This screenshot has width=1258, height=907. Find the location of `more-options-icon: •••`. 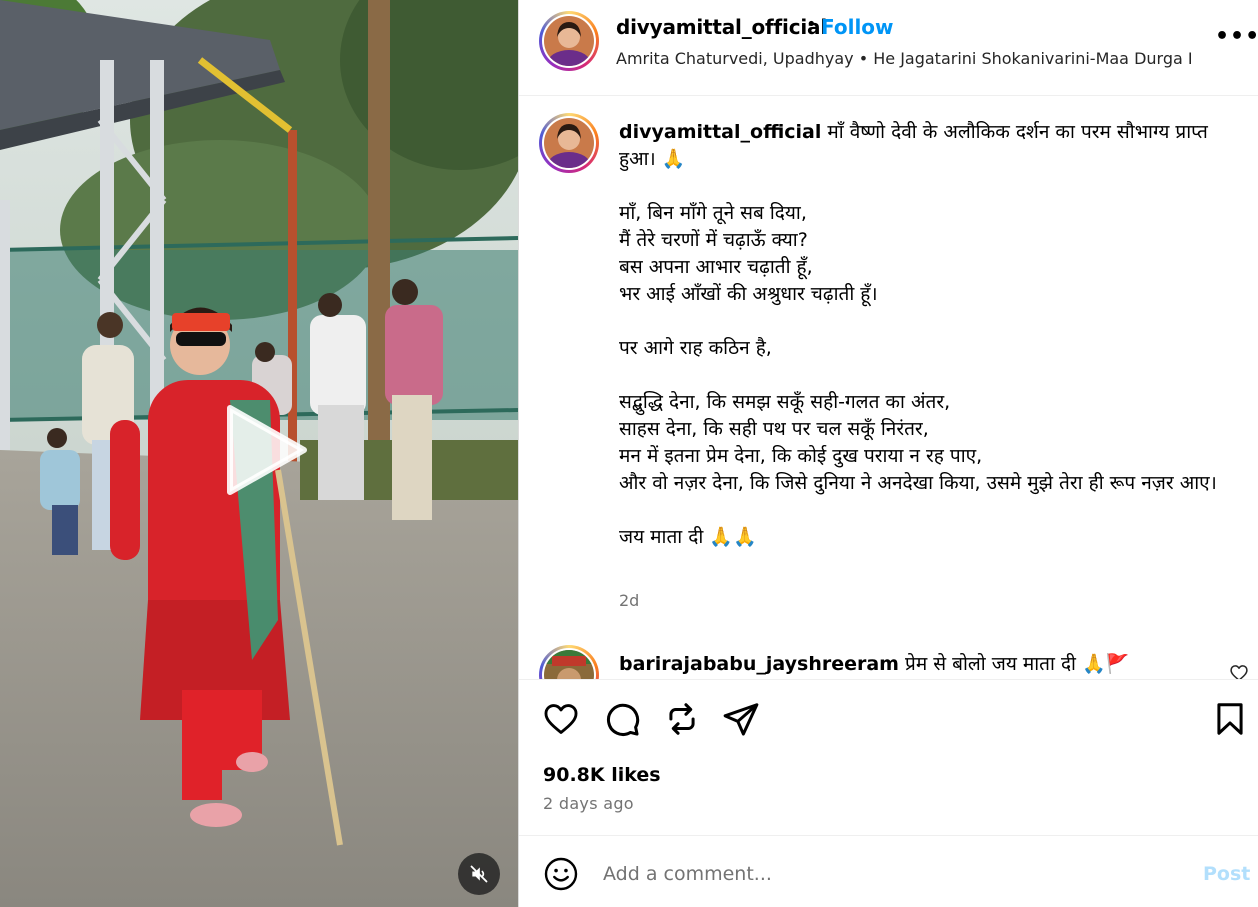

more-options-icon: ••• is located at coordinates (1236, 36).